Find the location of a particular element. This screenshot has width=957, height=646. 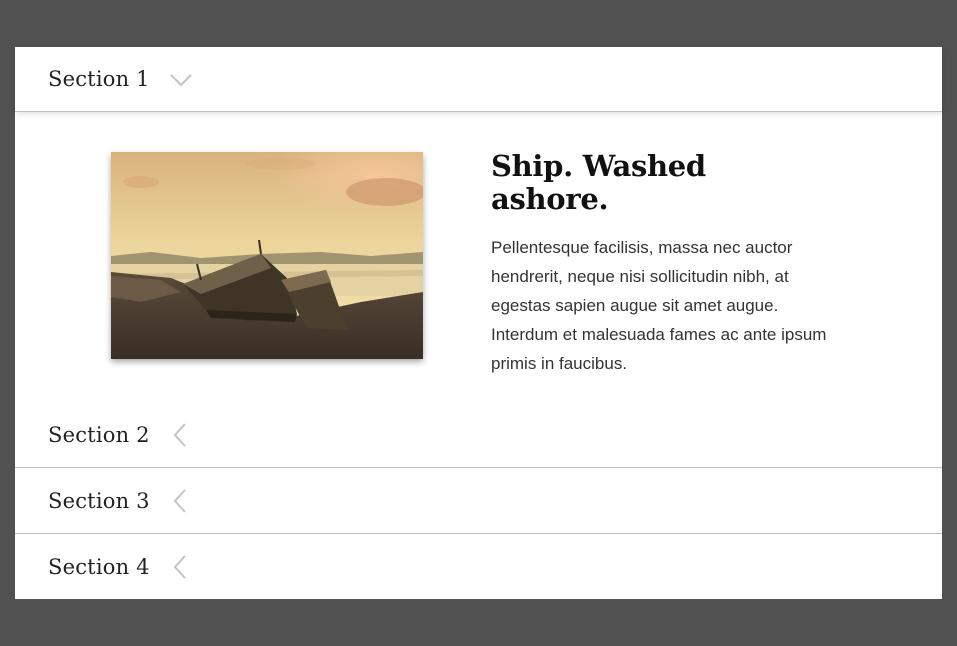

shipwreck-image is located at coordinates (267, 255).